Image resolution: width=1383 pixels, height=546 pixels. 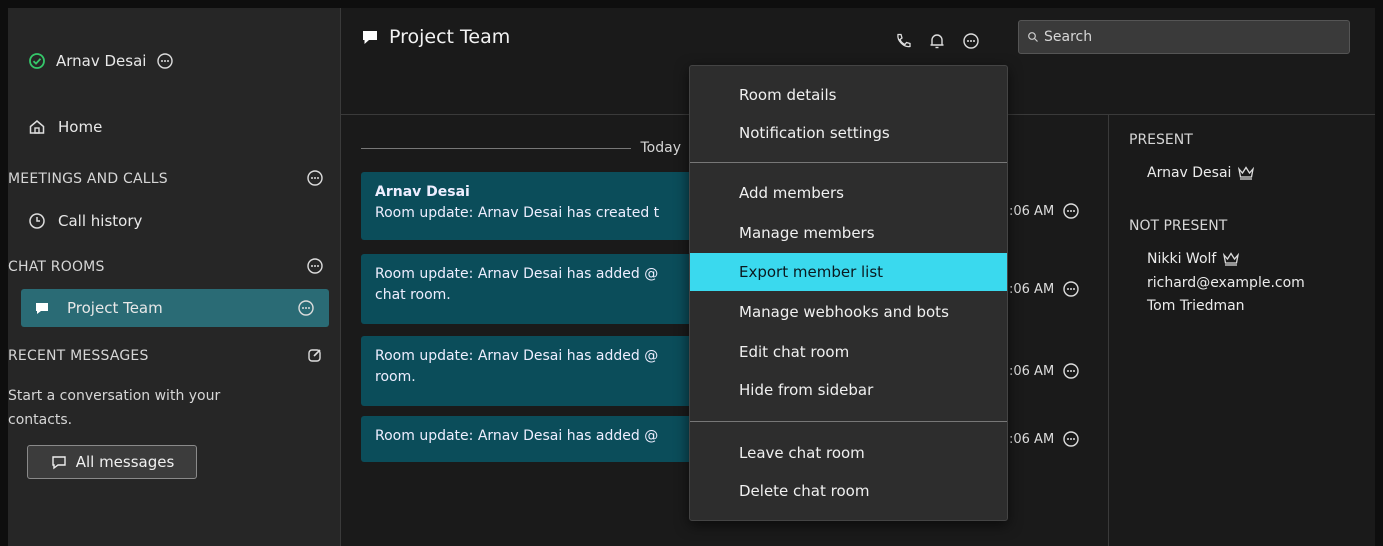 What do you see at coordinates (521, 148) in the screenshot?
I see `day-divider: Today` at bounding box center [521, 148].